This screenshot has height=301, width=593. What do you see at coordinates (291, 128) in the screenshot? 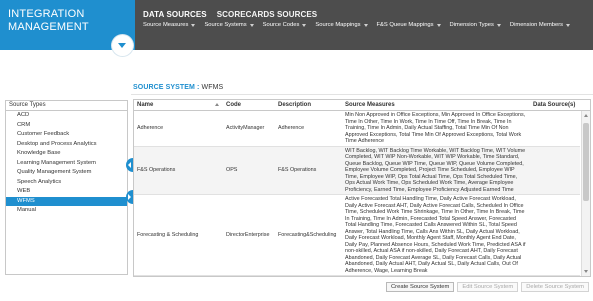
I see `cell-description: Adherence` at bounding box center [291, 128].